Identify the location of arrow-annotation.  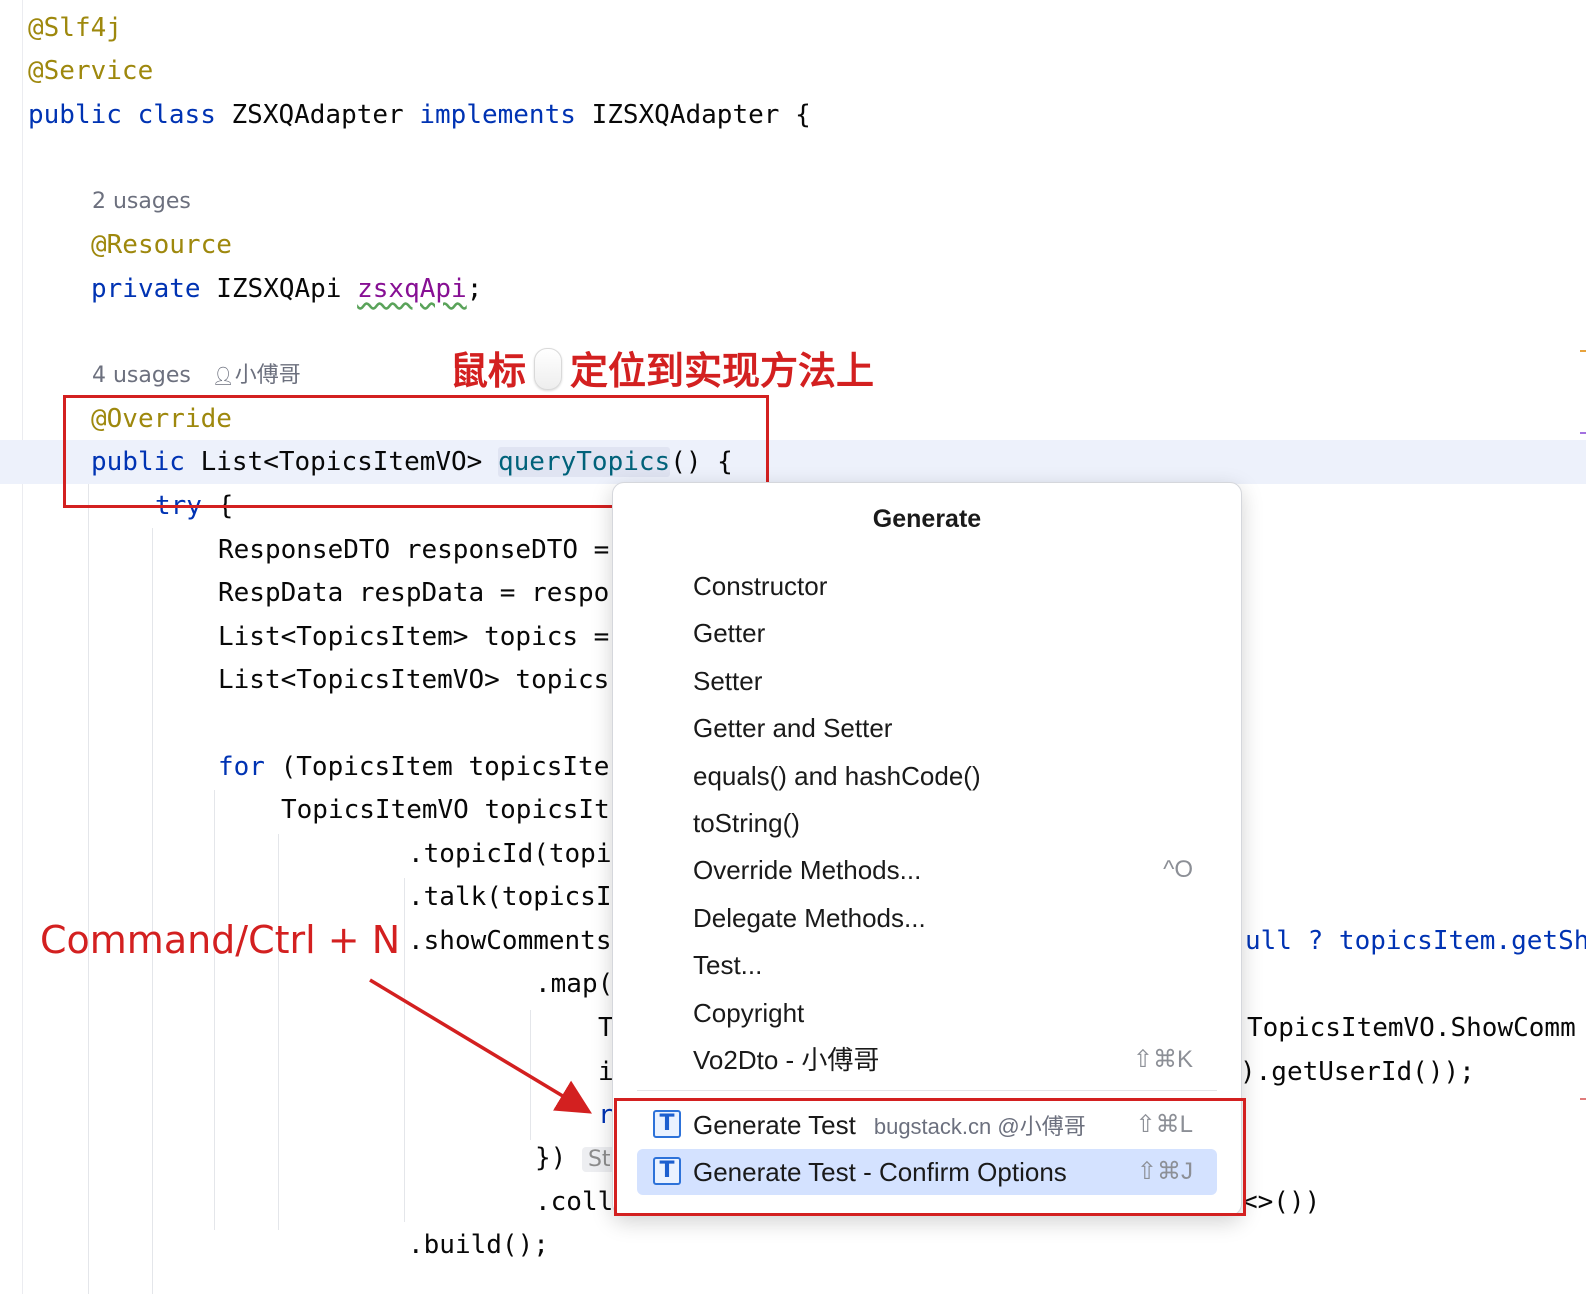
(480, 1046).